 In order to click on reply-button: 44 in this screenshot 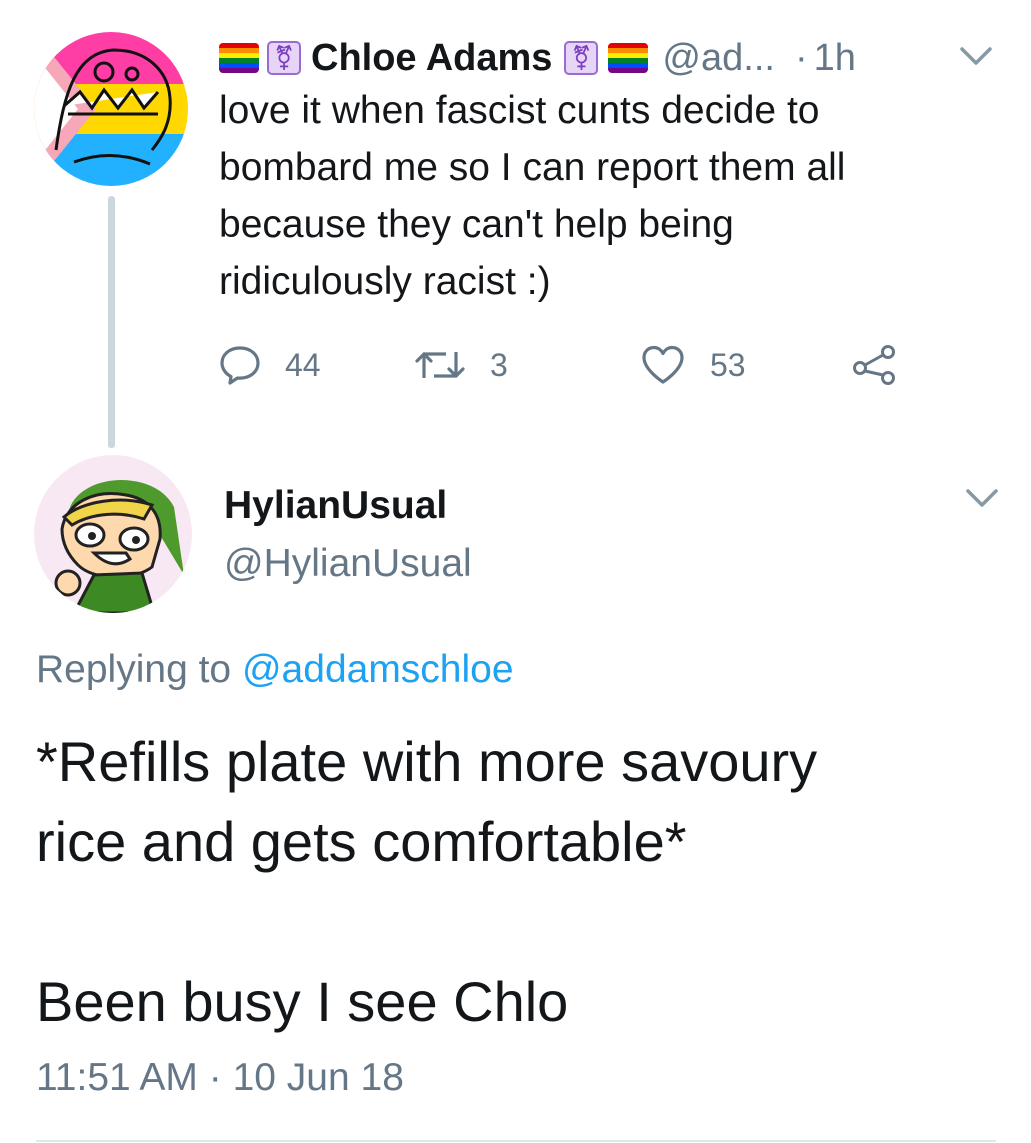, I will do `click(270, 365)`.